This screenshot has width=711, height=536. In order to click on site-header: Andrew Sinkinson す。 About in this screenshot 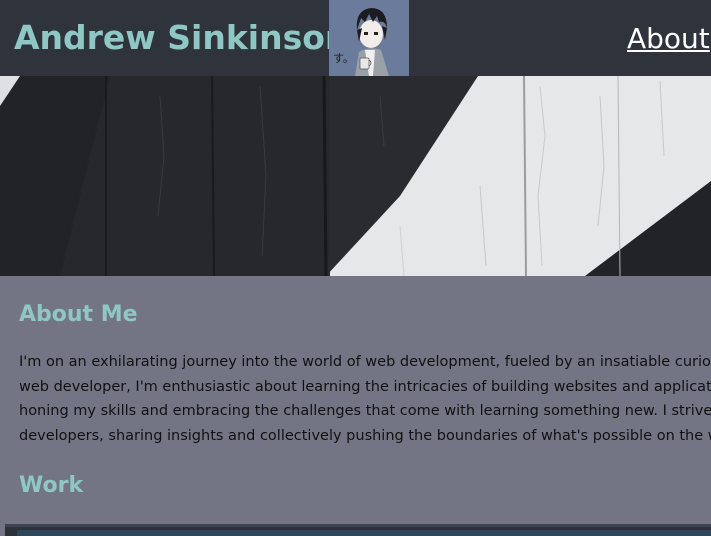, I will do `click(355, 38)`.